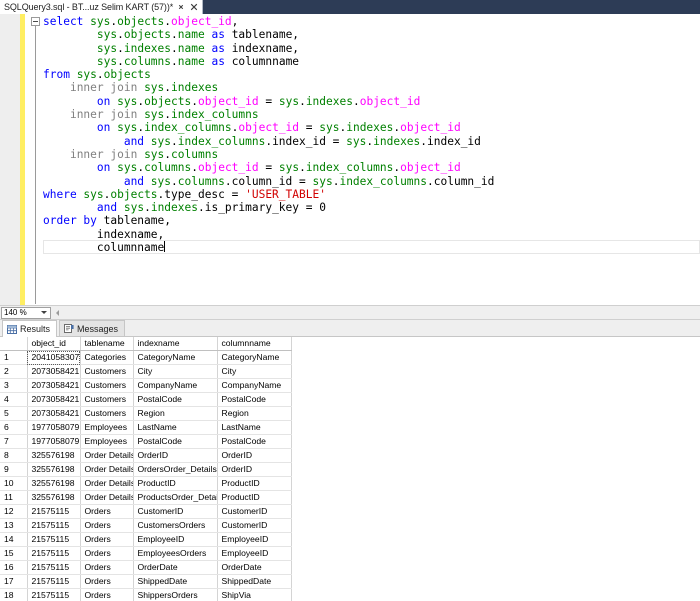 This screenshot has width=700, height=601. Describe the element at coordinates (175, 539) in the screenshot. I see `cell-indexname: EmployeeID` at that location.